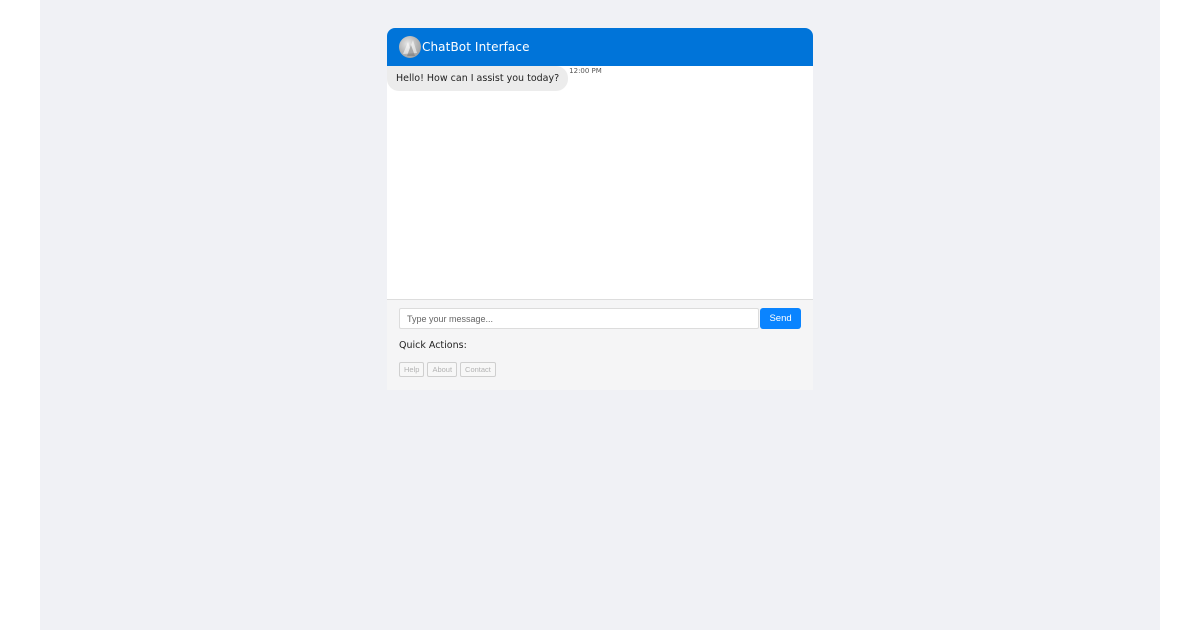 The image size is (1200, 630). What do you see at coordinates (410, 47) in the screenshot?
I see `bot-avatar-icon` at bounding box center [410, 47].